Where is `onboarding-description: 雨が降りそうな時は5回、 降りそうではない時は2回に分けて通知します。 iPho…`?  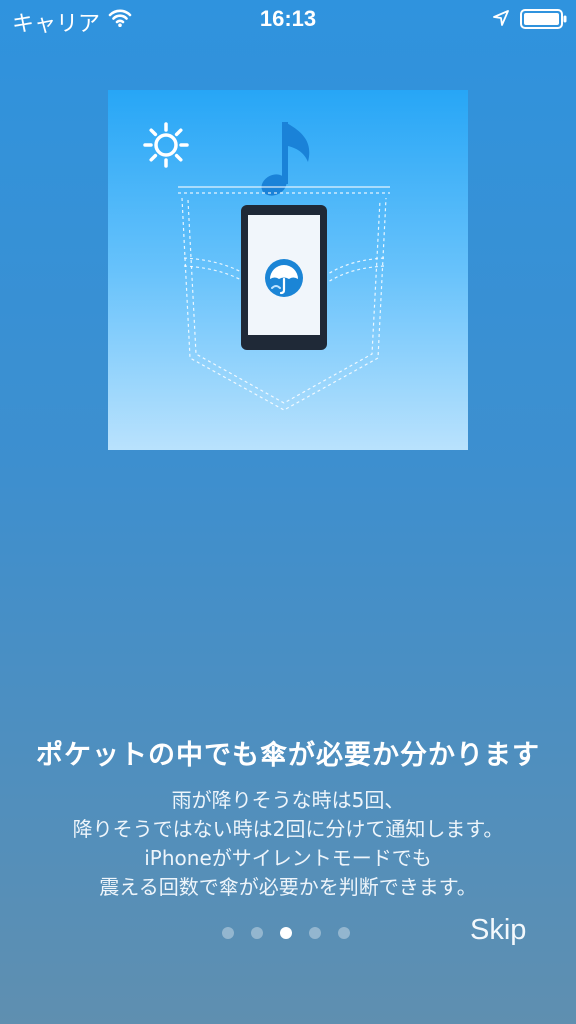 onboarding-description: 雨が降りそうな時は5回、 降りそうではない時は2回に分けて通知します。 iPho… is located at coordinates (288, 844).